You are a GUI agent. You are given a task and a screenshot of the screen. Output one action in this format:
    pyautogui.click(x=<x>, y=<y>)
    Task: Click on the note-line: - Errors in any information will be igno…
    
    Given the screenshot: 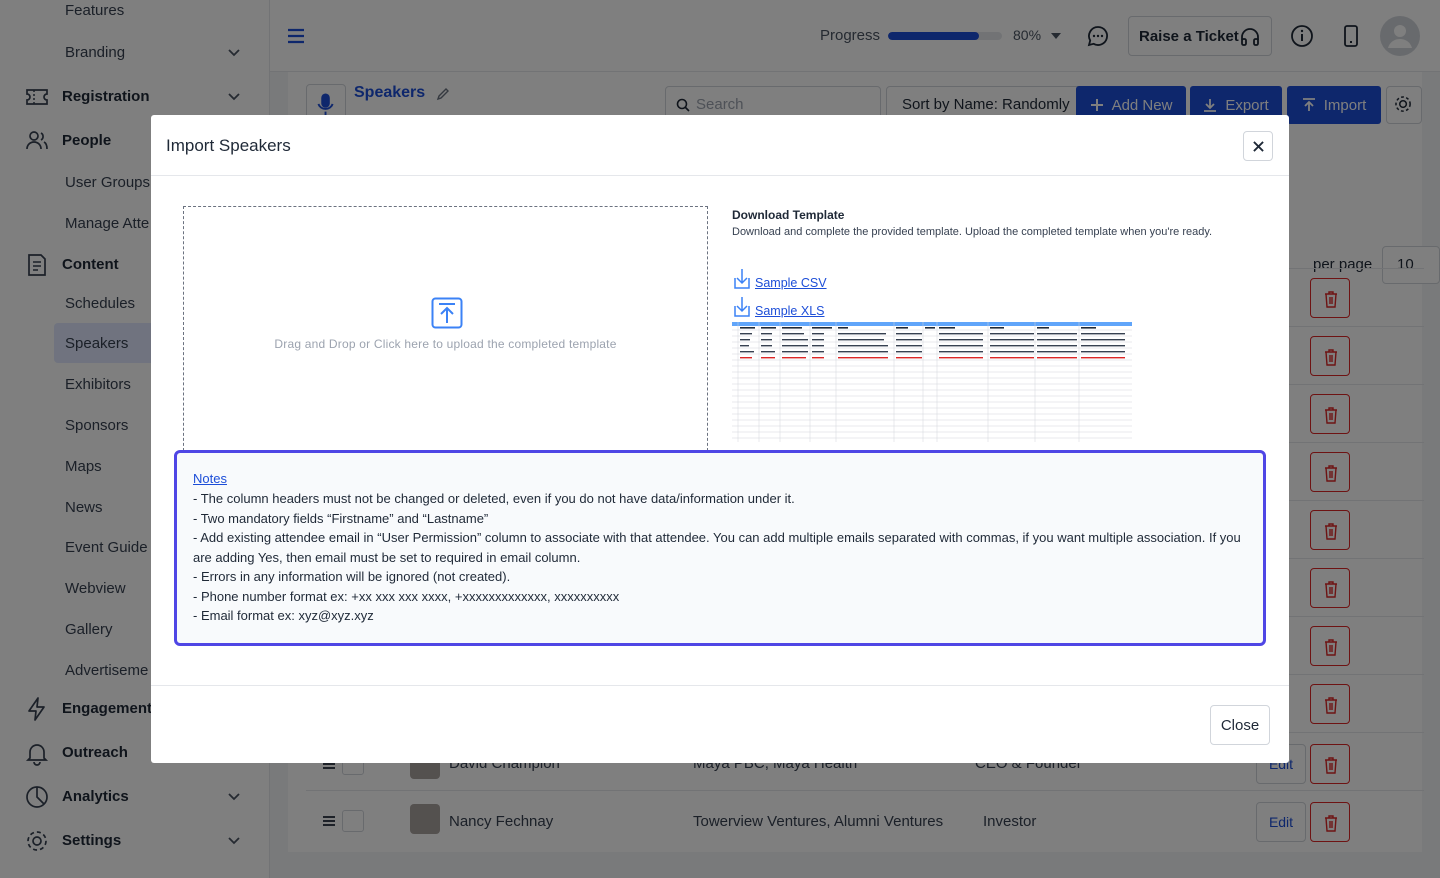 What is the action you would take?
    pyautogui.click(x=352, y=576)
    